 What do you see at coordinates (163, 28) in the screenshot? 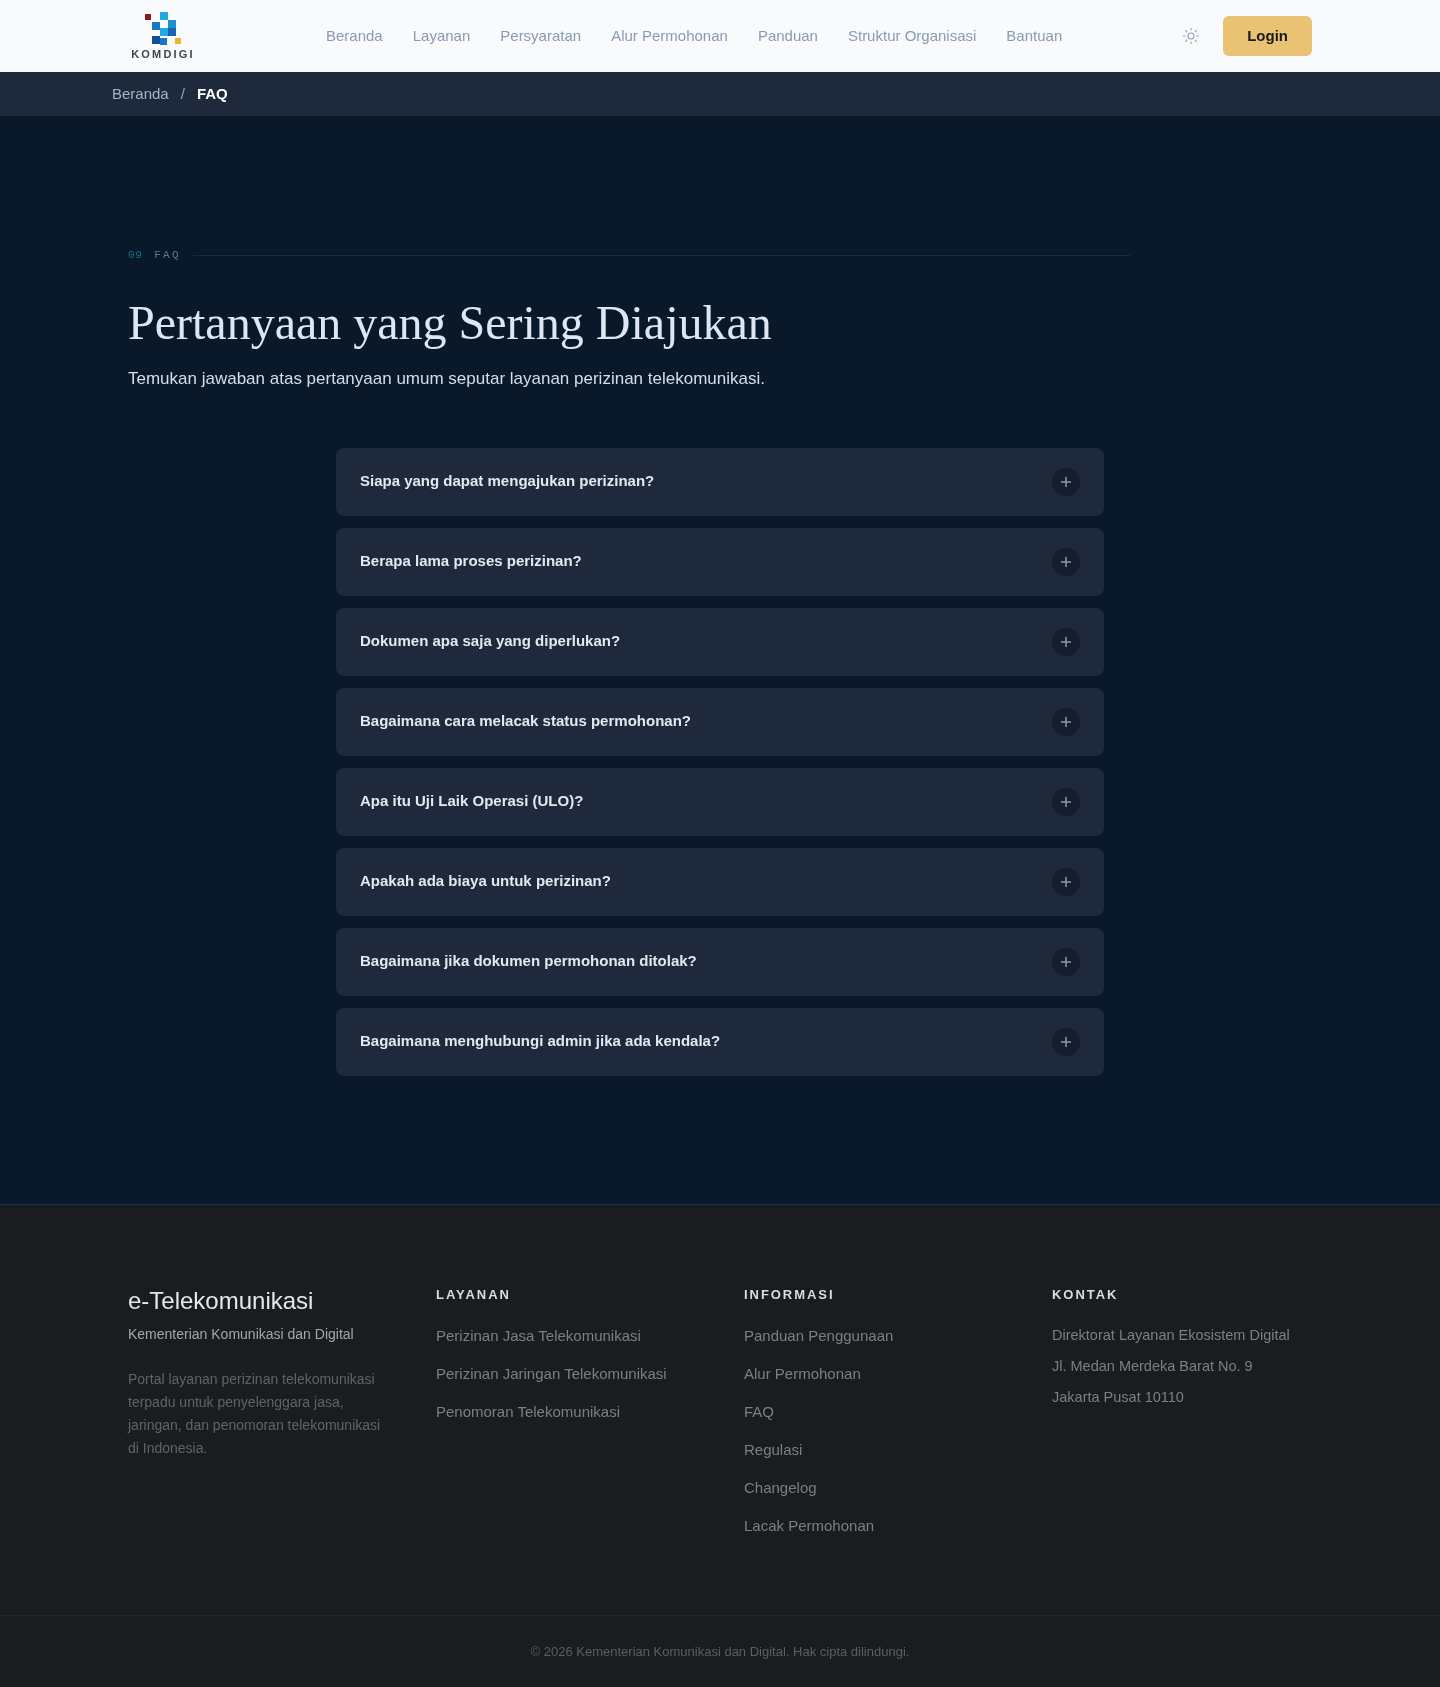
I see `logo-icon` at bounding box center [163, 28].